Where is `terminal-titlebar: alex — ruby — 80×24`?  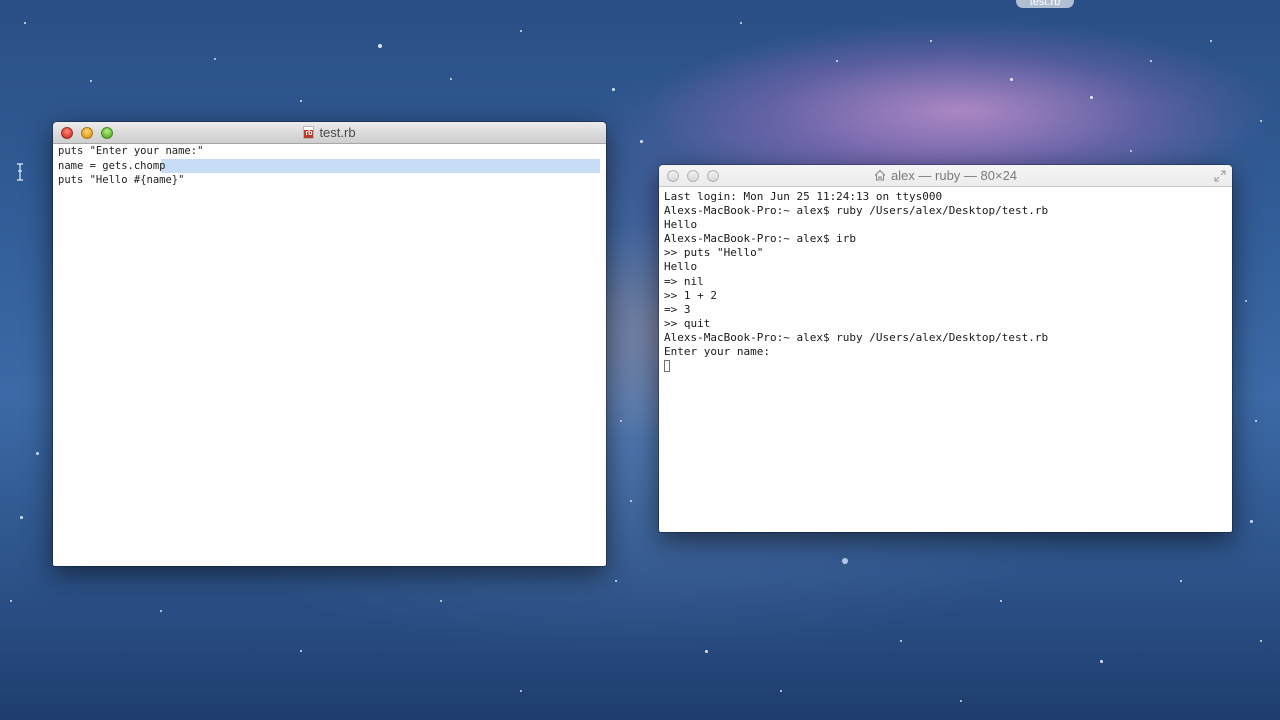 terminal-titlebar: alex — ruby — 80×24 is located at coordinates (945, 176).